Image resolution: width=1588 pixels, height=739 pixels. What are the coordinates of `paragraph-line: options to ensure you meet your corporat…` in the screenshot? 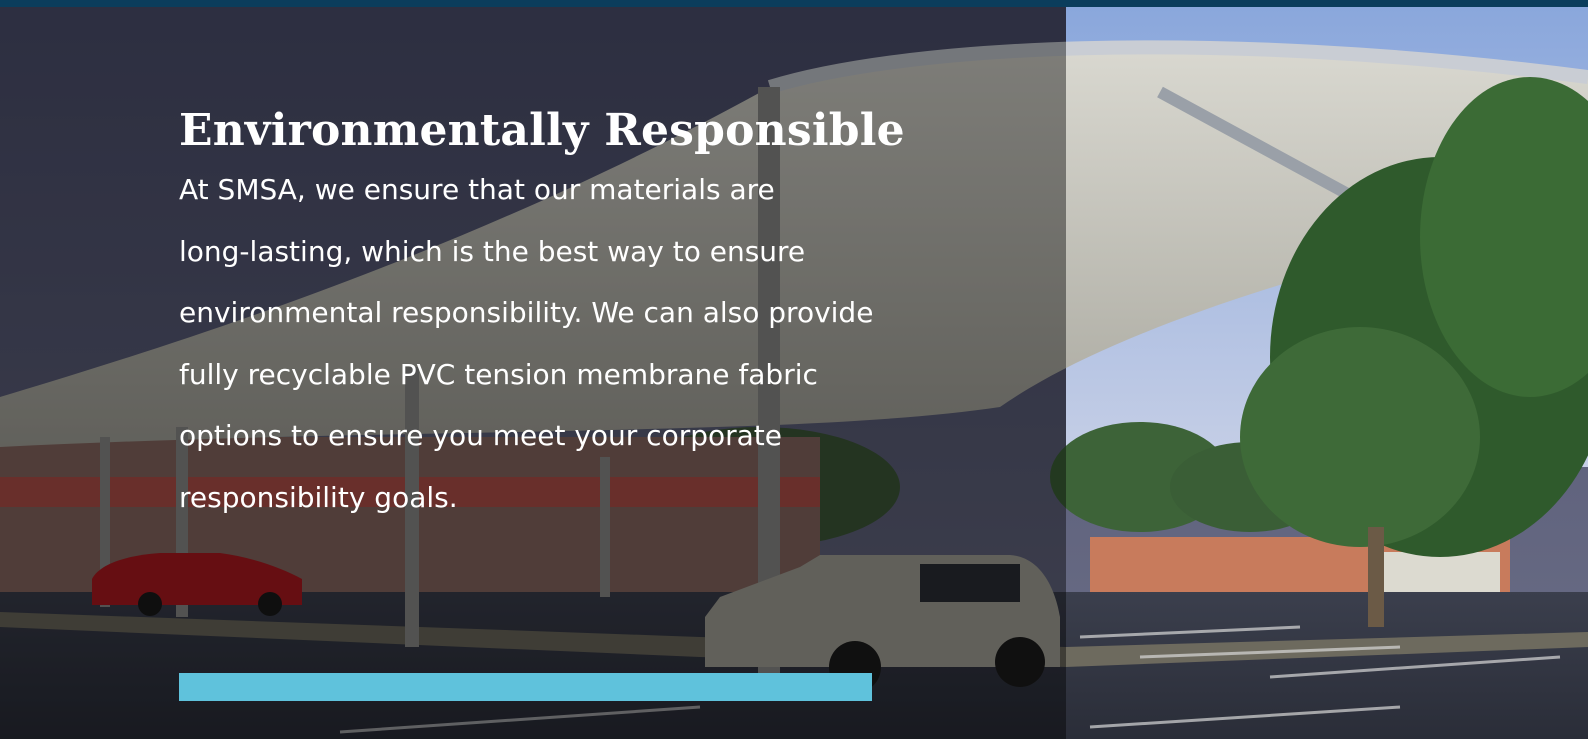 It's located at (480, 435).